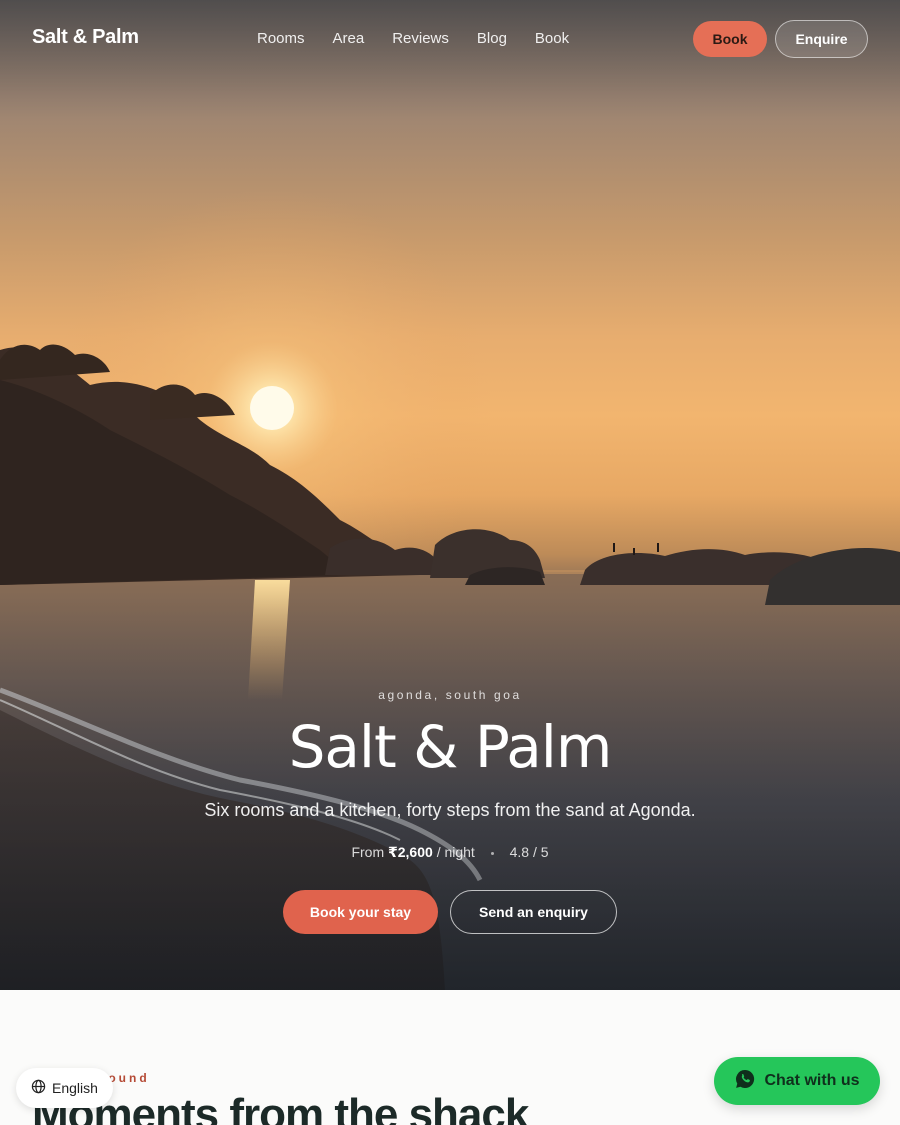 The width and height of the screenshot is (900, 1125). I want to click on price-prefix: From, so click(368, 852).